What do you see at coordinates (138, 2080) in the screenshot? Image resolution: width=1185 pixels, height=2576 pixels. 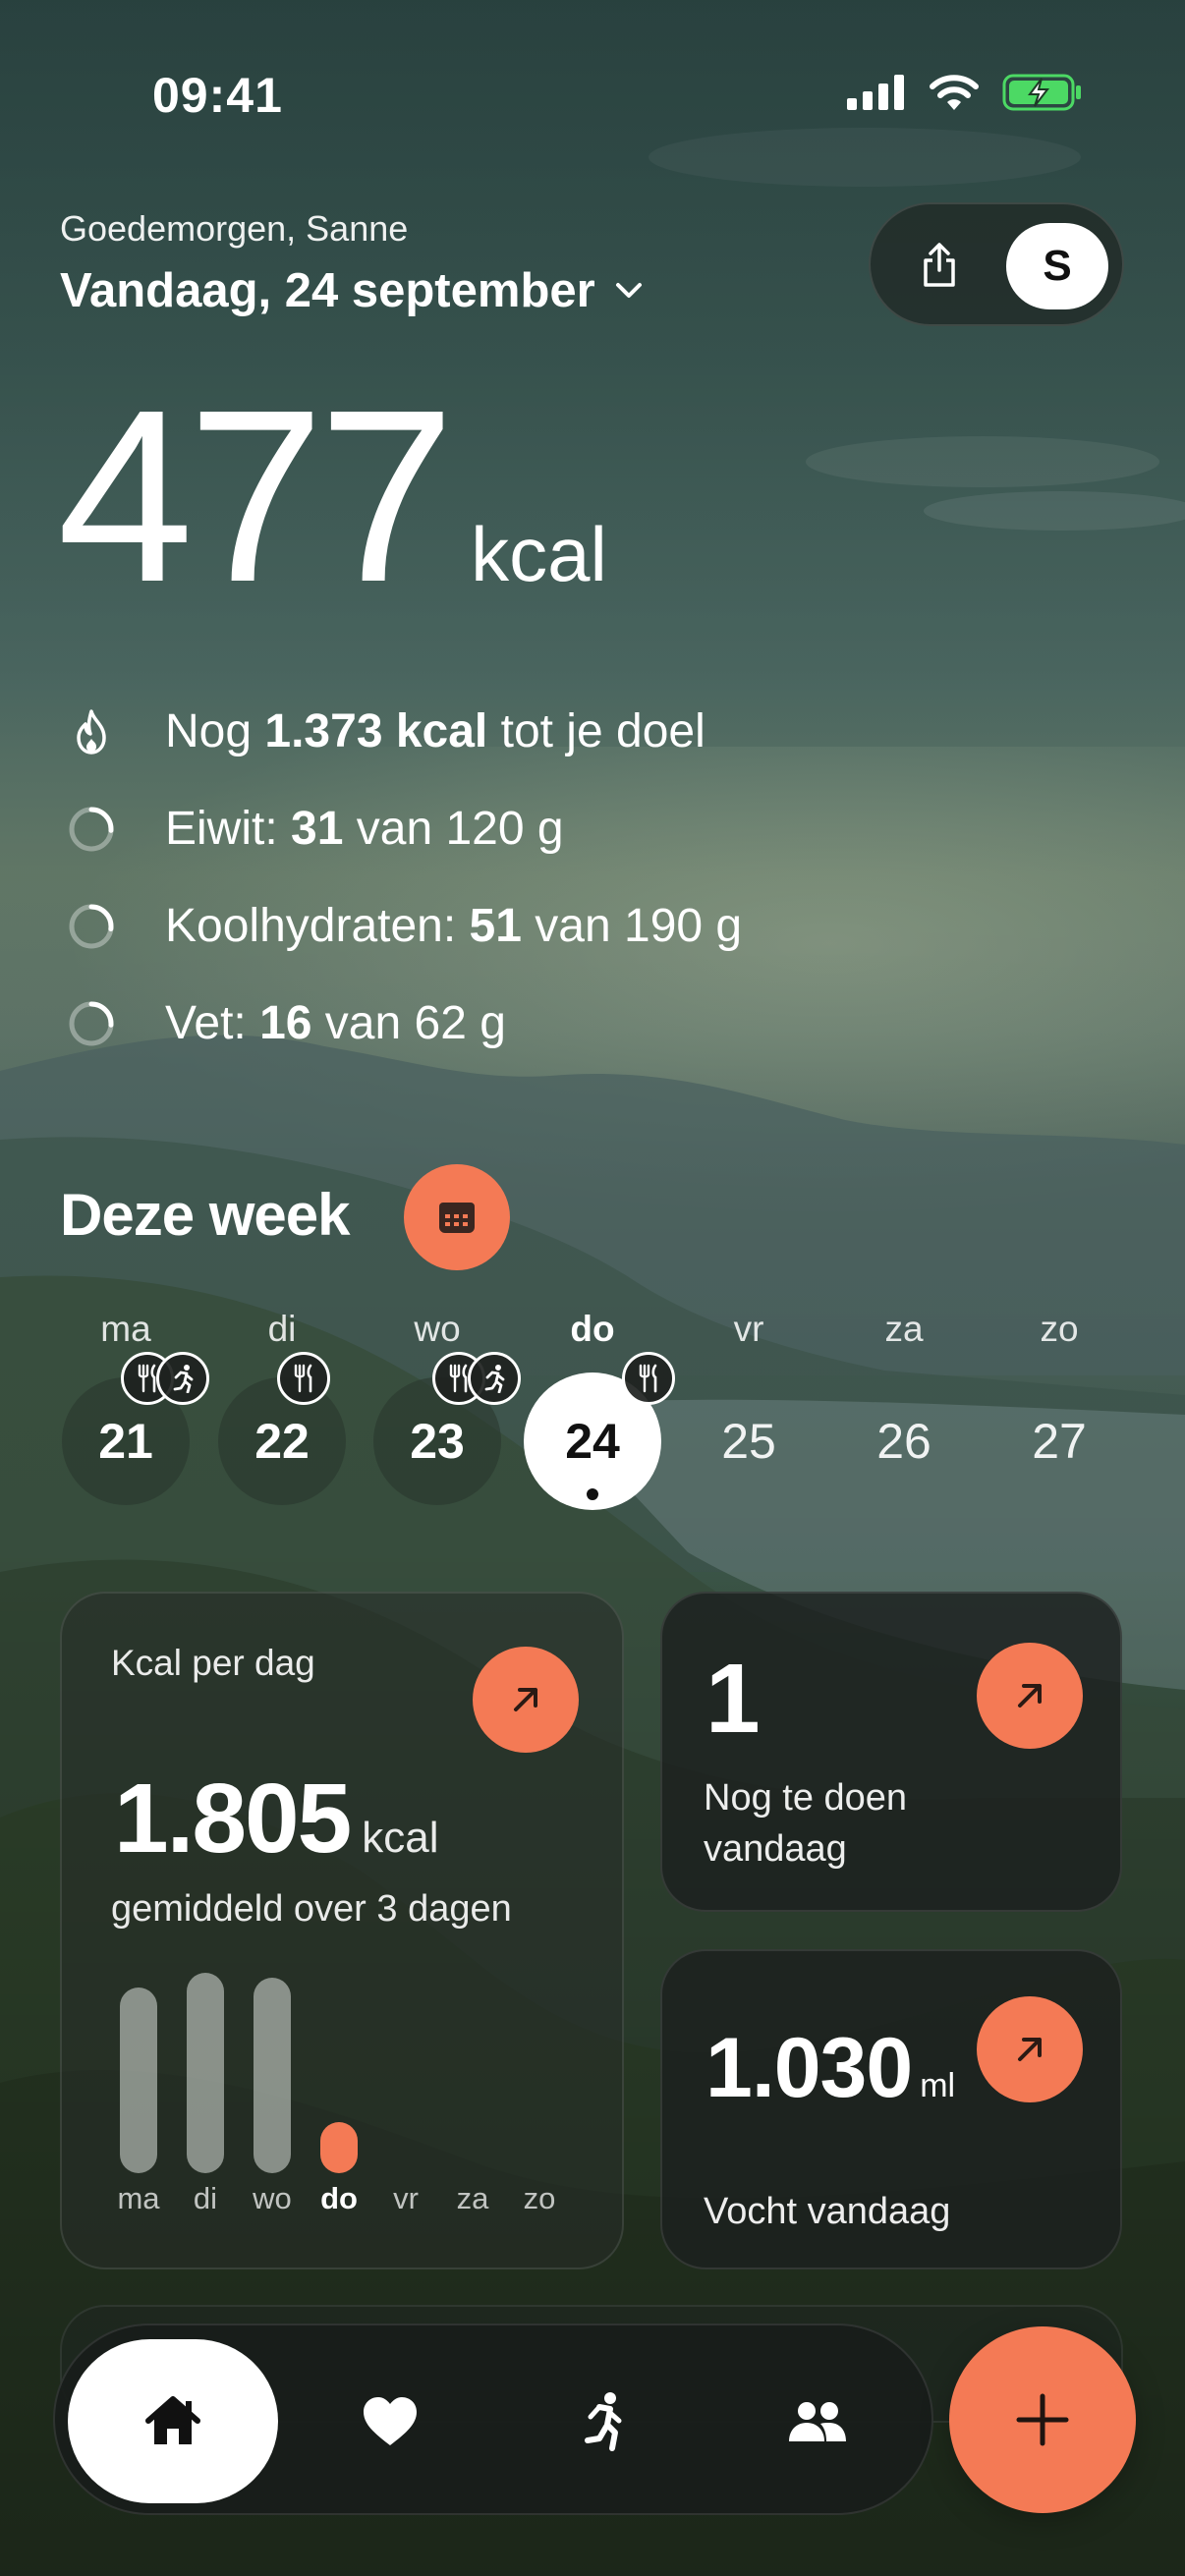 I see `kcal-bar-ma` at bounding box center [138, 2080].